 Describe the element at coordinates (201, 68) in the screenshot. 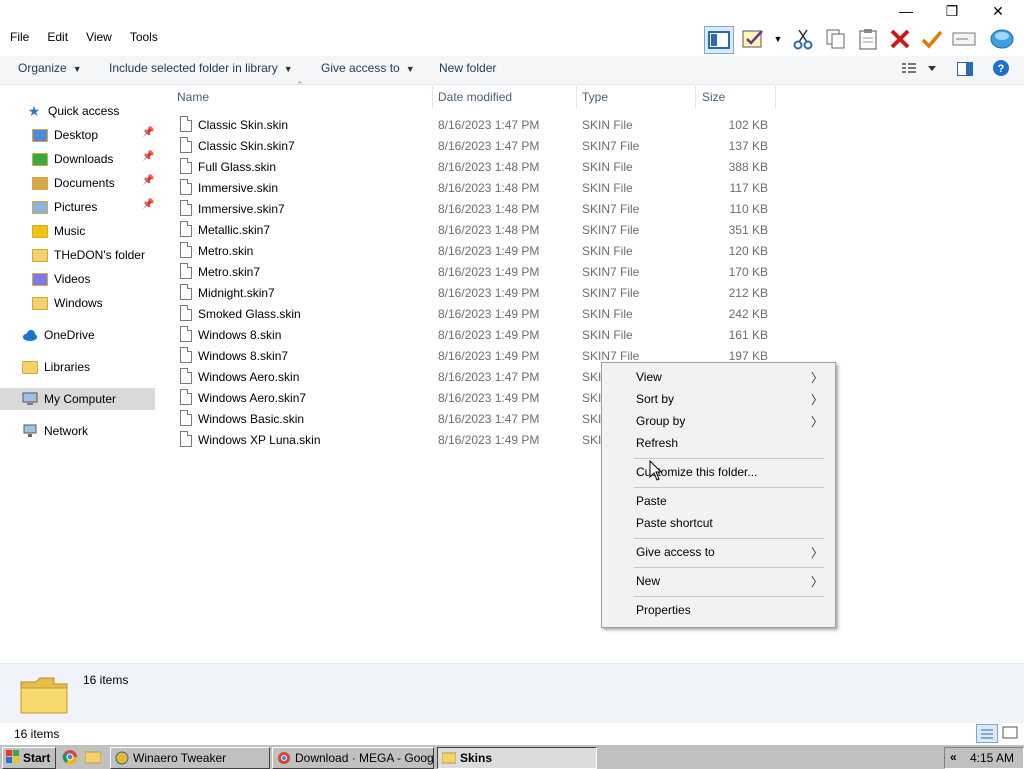

I see `include-in-library-button: Include selected folder in library ▼` at that location.